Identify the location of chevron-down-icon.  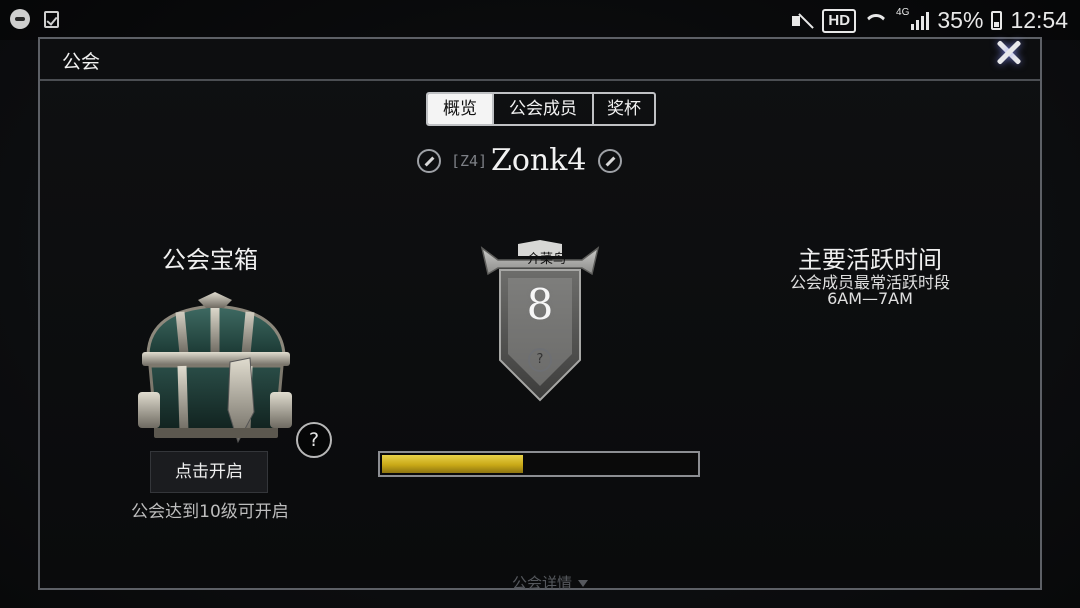
(583, 583).